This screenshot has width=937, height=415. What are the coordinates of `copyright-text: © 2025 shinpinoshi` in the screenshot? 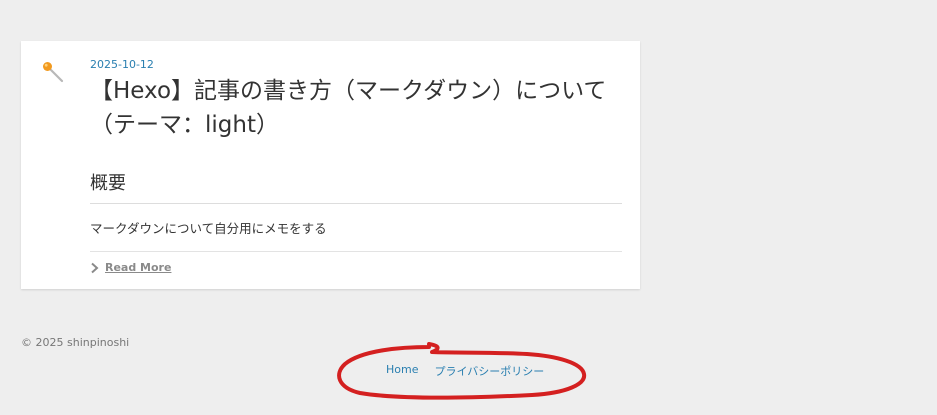 It's located at (75, 342).